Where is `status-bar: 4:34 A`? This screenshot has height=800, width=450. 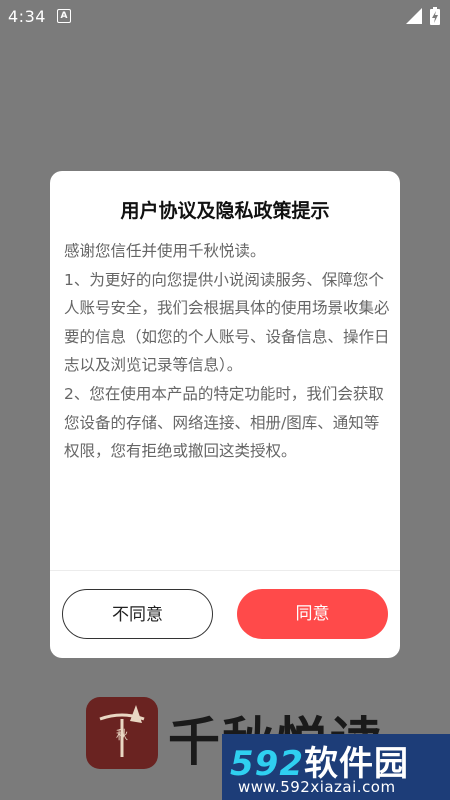
status-bar: 4:34 A is located at coordinates (225, 16).